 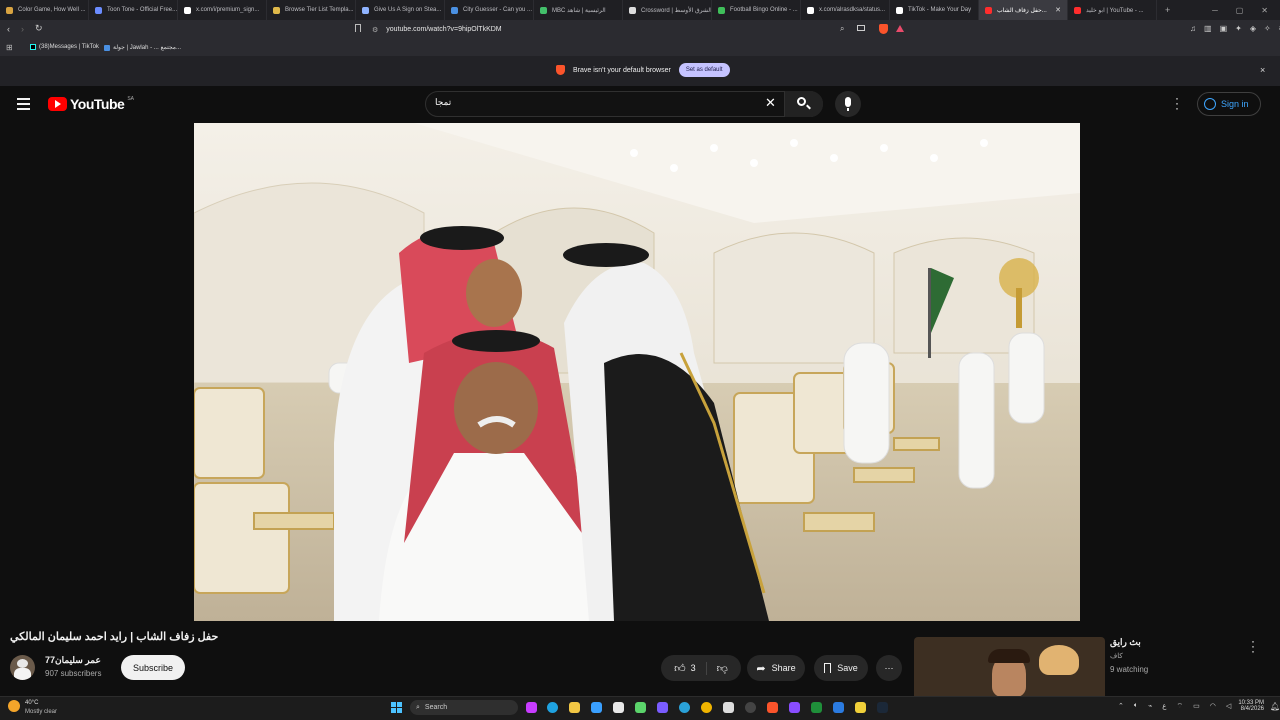 What do you see at coordinates (667, 10) in the screenshot?
I see `browser-tab: Crossword | الشرق الأوسط` at bounding box center [667, 10].